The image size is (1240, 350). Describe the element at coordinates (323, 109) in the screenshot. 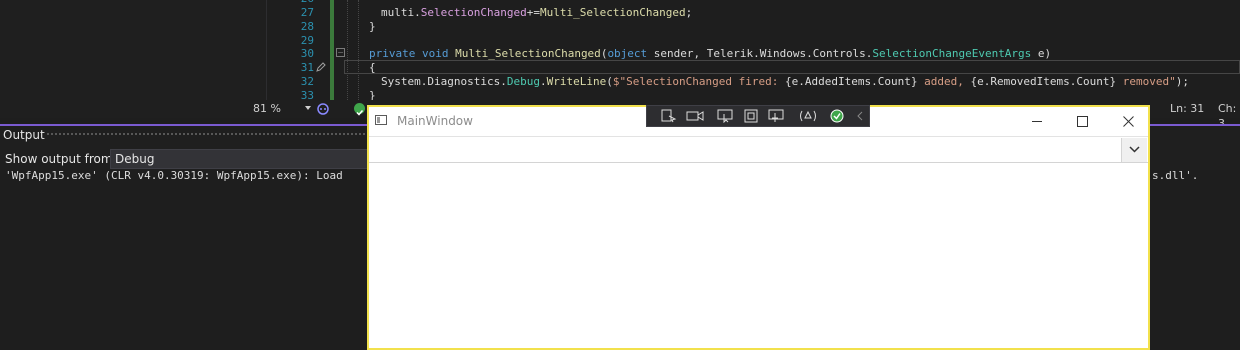

I see `copilot-icon` at that location.